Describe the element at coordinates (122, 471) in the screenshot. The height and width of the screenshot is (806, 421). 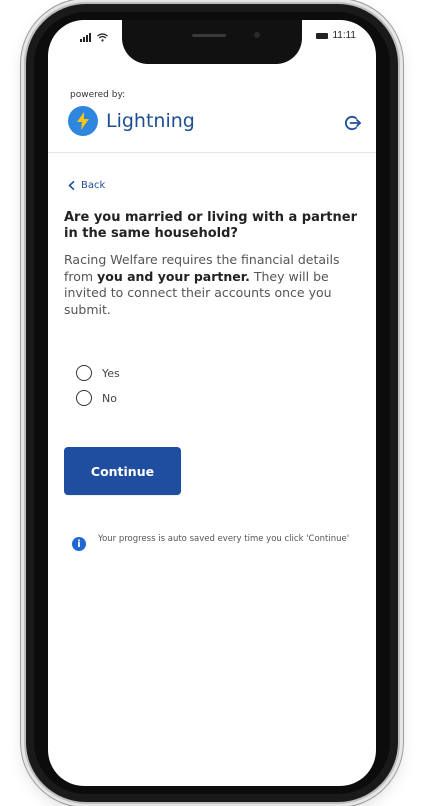
I see `continue-button: Continue` at that location.